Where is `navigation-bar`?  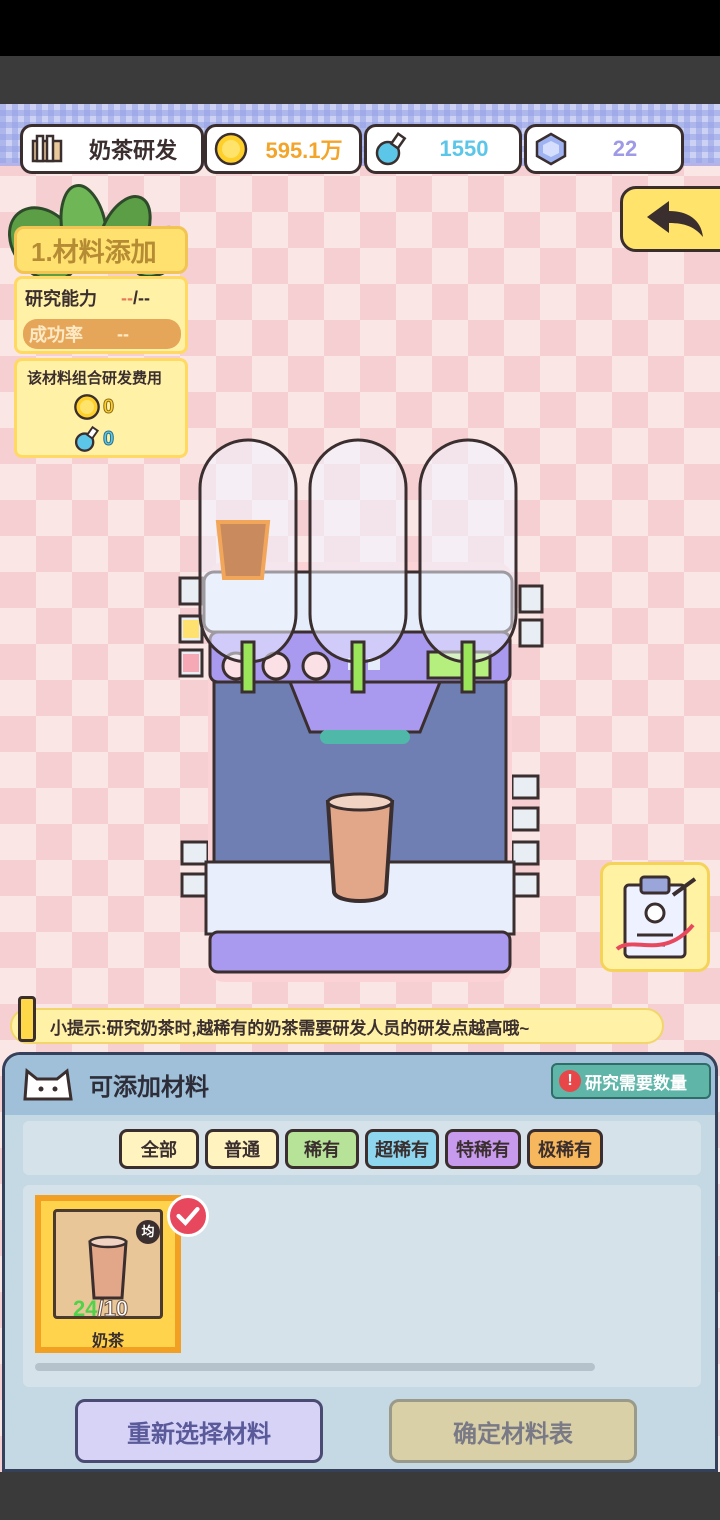
navigation-bar is located at coordinates (360, 1496).